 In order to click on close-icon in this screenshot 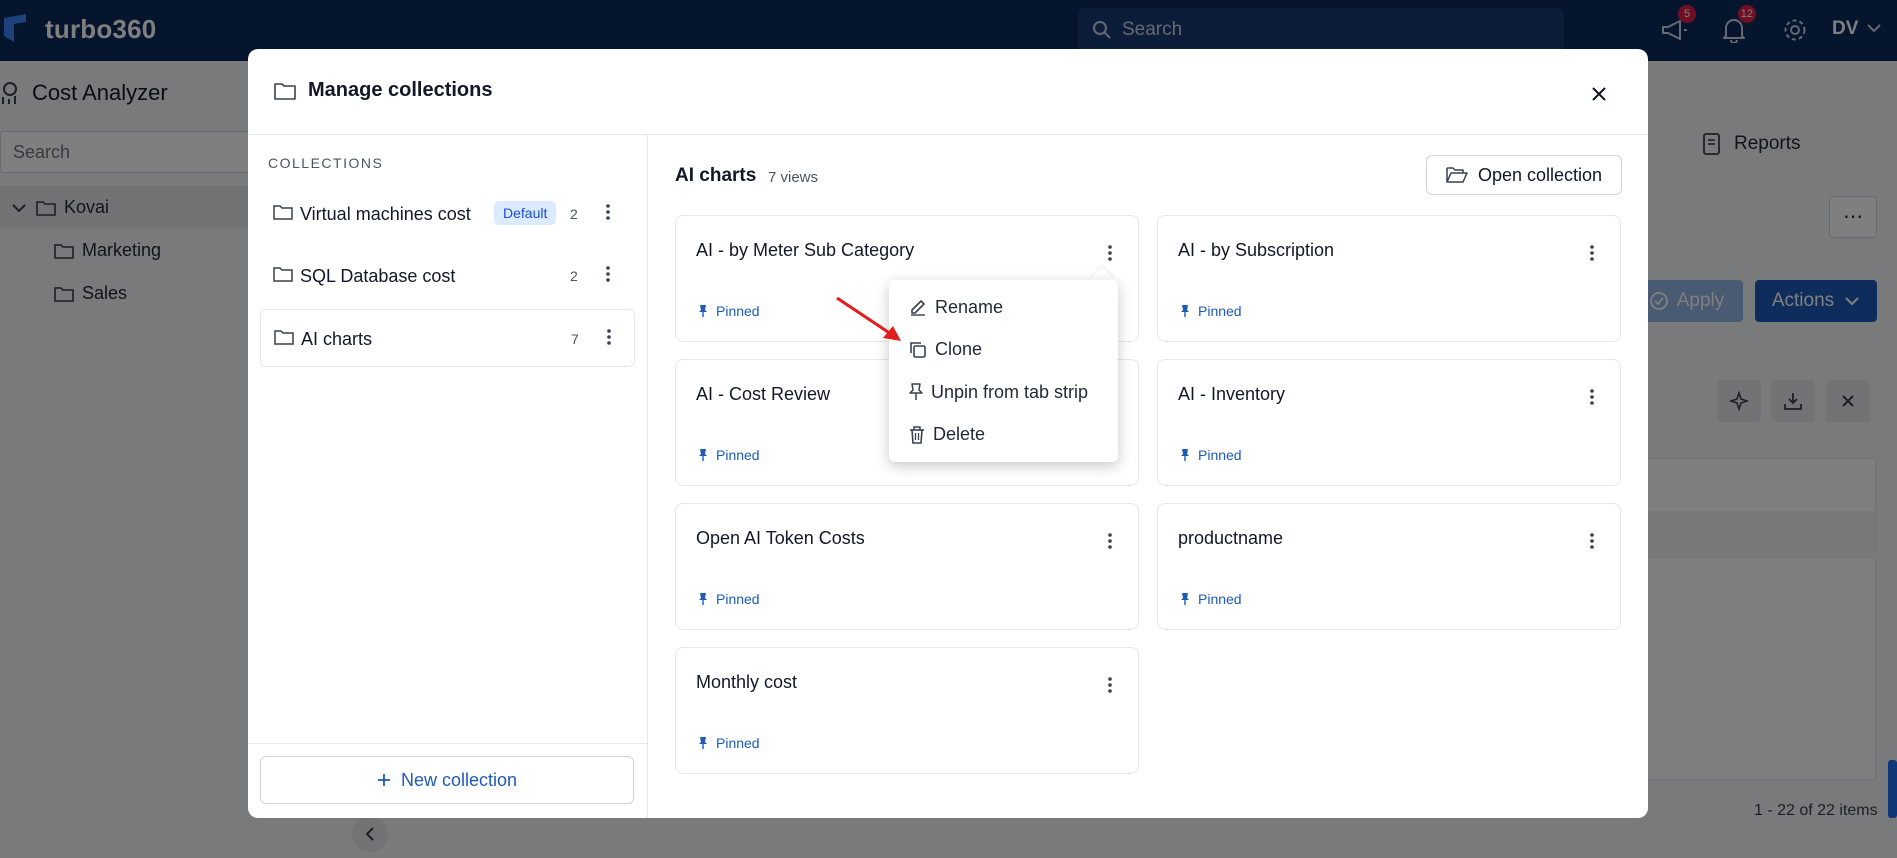, I will do `click(1599, 94)`.